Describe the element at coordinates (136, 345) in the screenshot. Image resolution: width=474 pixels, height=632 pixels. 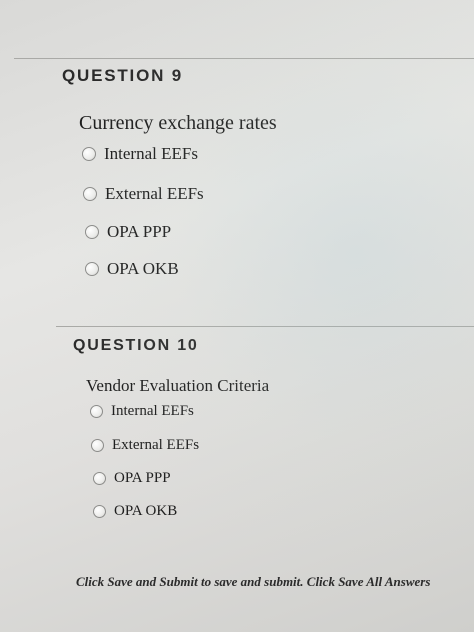
I see `question-header: QUESTION 10` at that location.